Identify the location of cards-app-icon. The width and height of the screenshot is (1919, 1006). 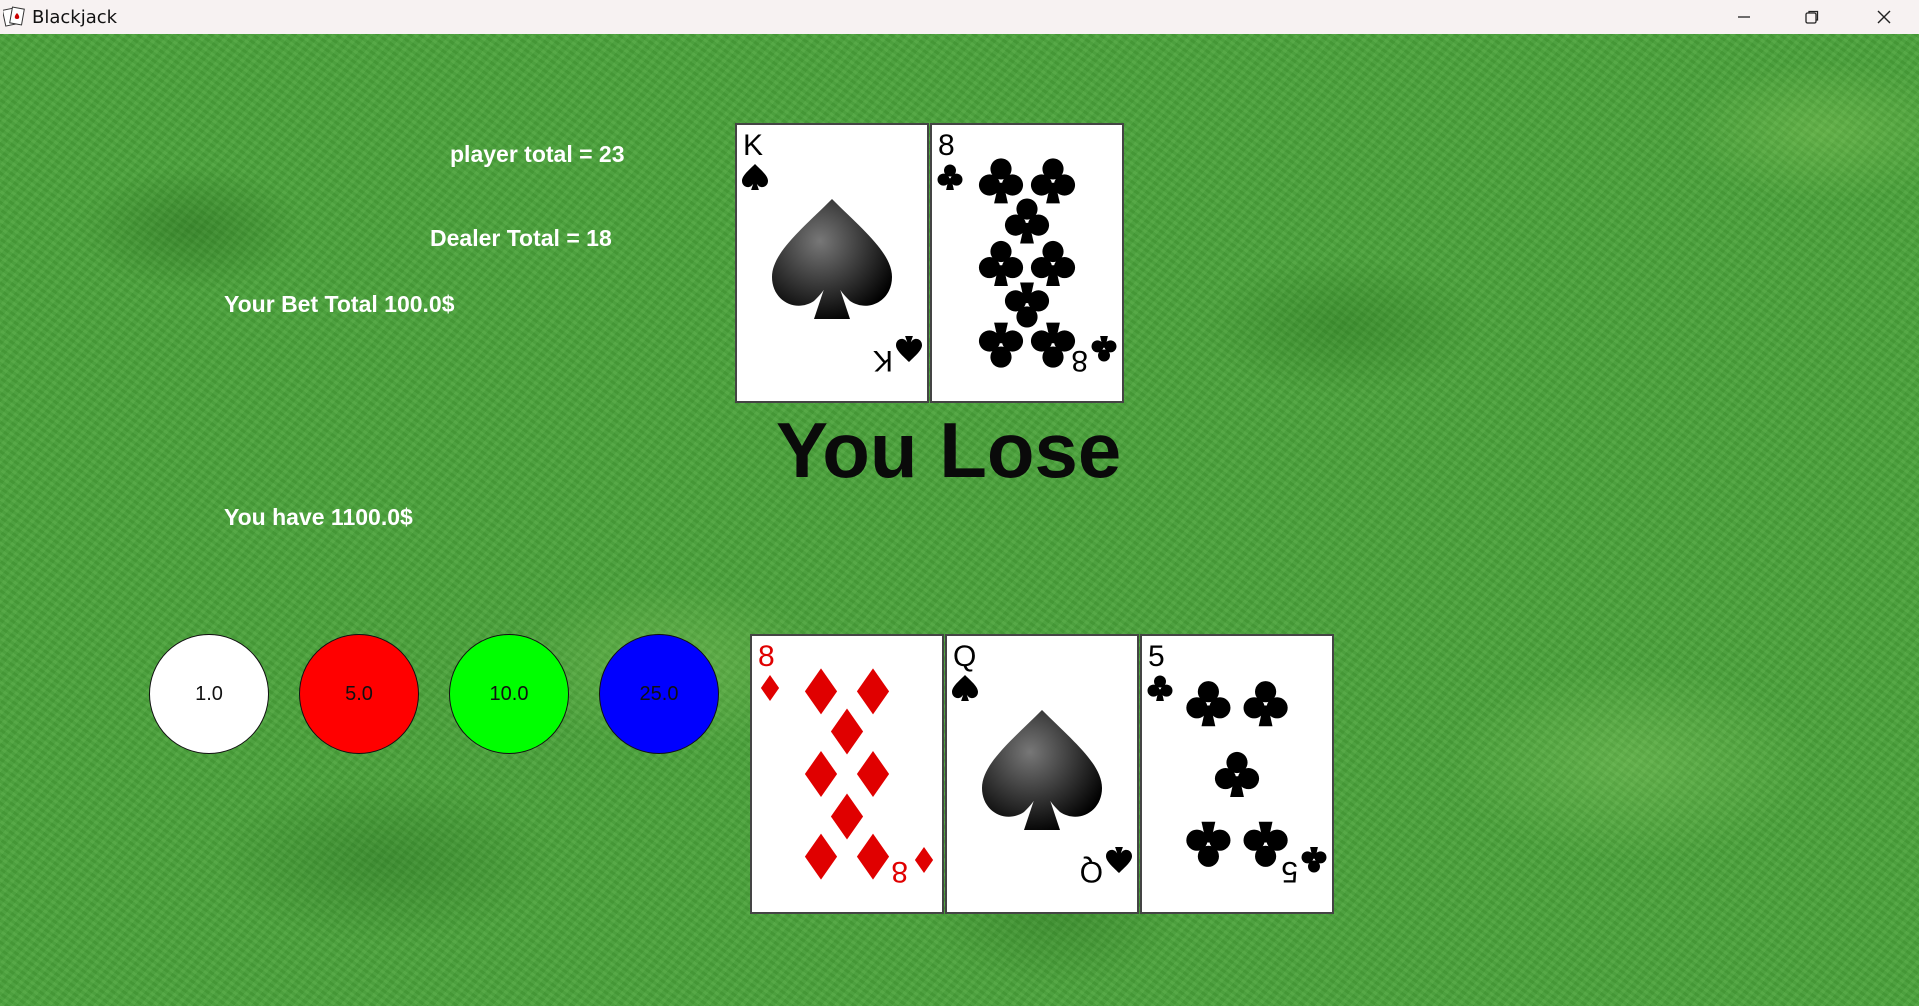
(13, 17).